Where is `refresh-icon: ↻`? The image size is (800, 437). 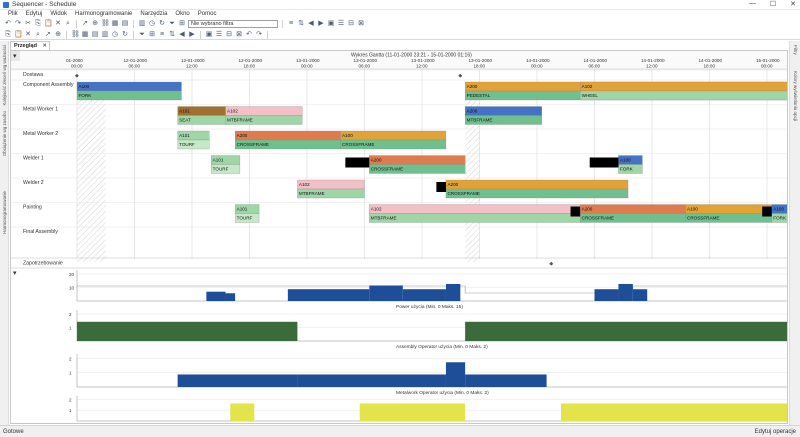 refresh-icon: ↻ is located at coordinates (162, 24).